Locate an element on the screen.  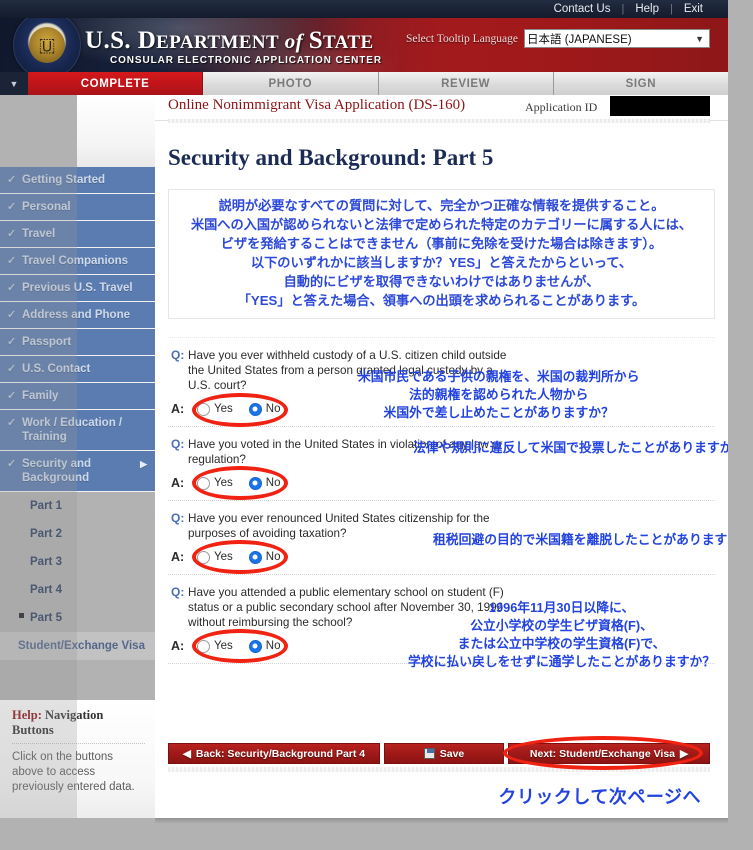
utility-links: Contact Us | Help | Exit is located at coordinates (628, 9).